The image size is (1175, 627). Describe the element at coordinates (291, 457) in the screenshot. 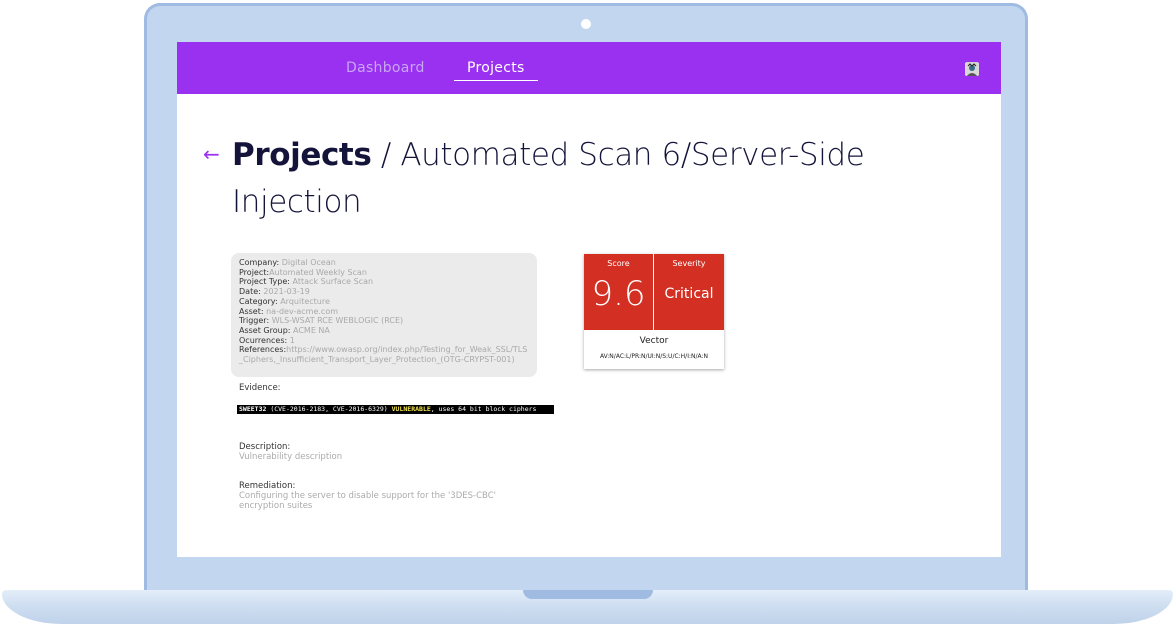

I see `description-value: Vulnerability description` at that location.